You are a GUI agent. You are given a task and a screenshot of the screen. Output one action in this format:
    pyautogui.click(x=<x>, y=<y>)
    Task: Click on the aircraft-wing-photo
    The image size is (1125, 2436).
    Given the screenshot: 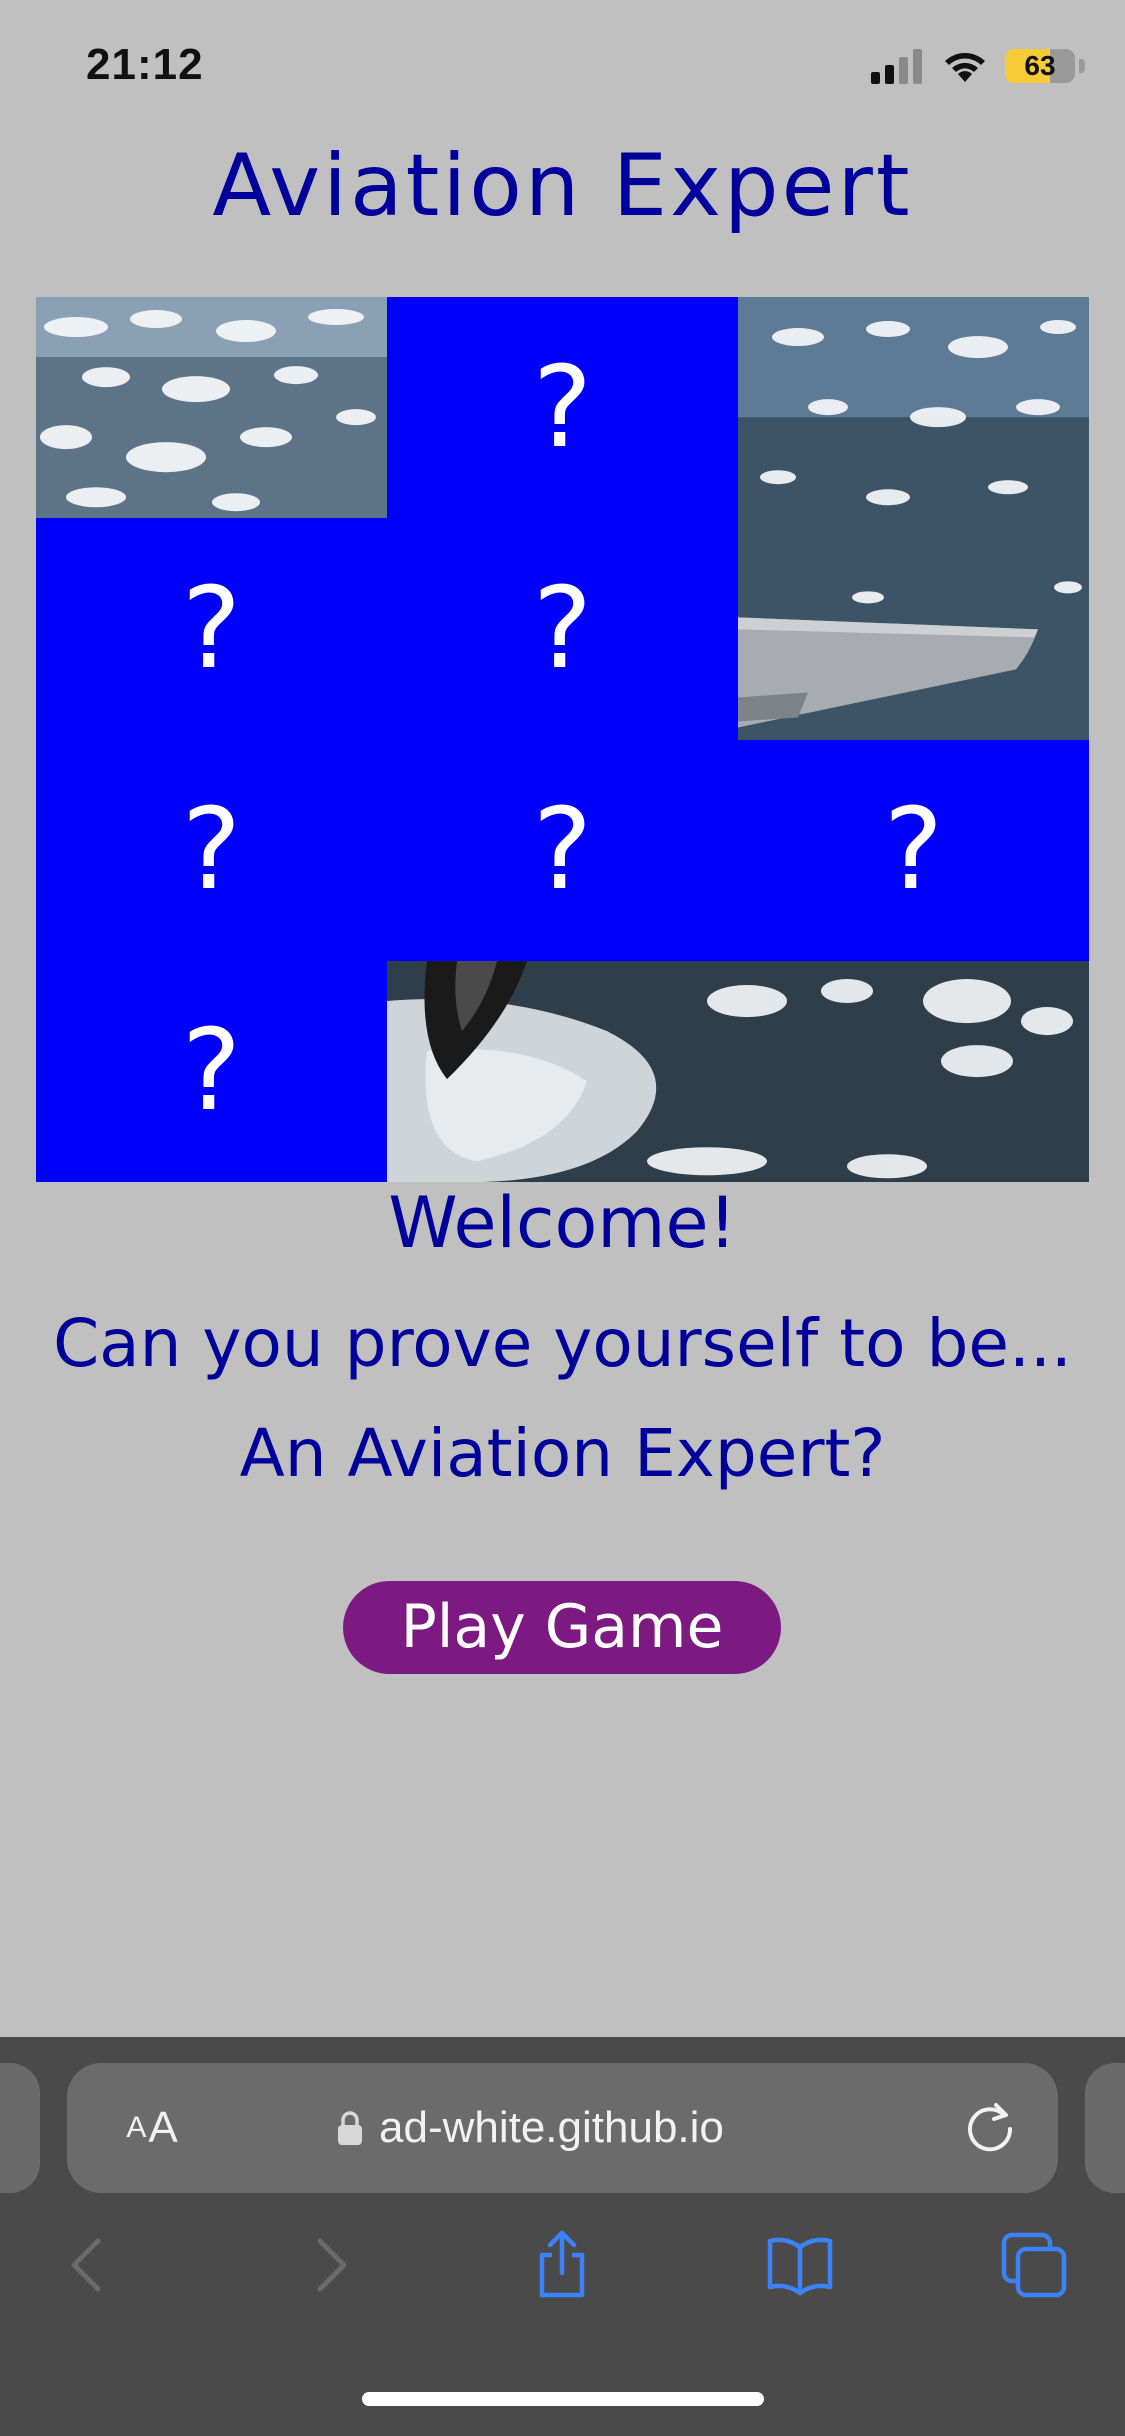 What is the action you would take?
    pyautogui.click(x=913, y=518)
    